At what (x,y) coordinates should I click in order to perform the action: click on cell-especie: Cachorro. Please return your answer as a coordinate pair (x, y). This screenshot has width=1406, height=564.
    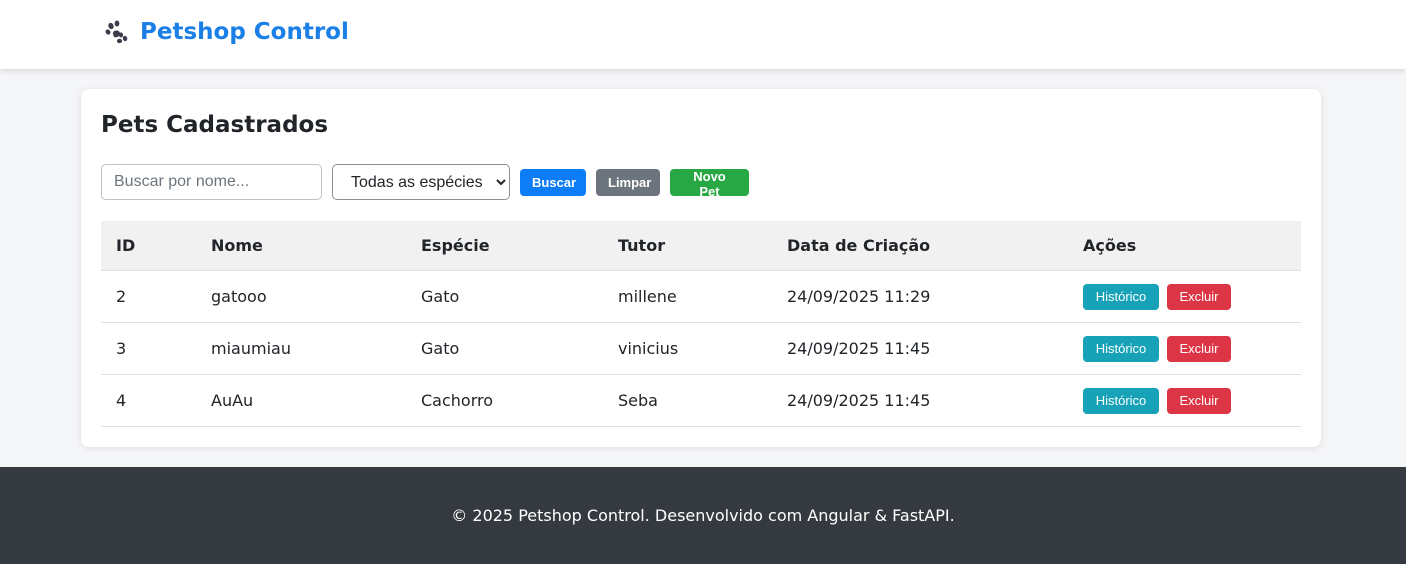
    Looking at the image, I should click on (504, 400).